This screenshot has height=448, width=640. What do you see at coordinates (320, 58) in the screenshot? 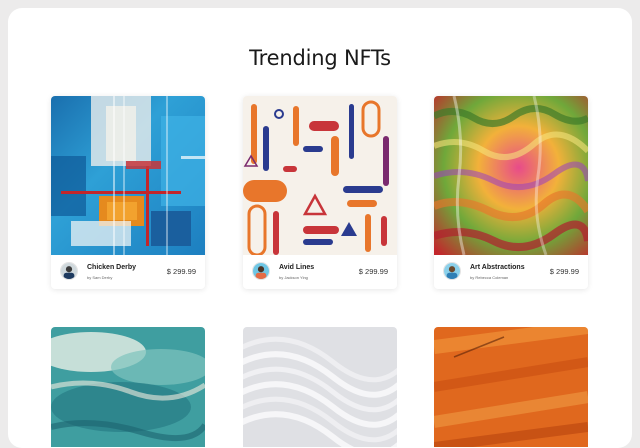
I see `page-title: Trending NFTs` at bounding box center [320, 58].